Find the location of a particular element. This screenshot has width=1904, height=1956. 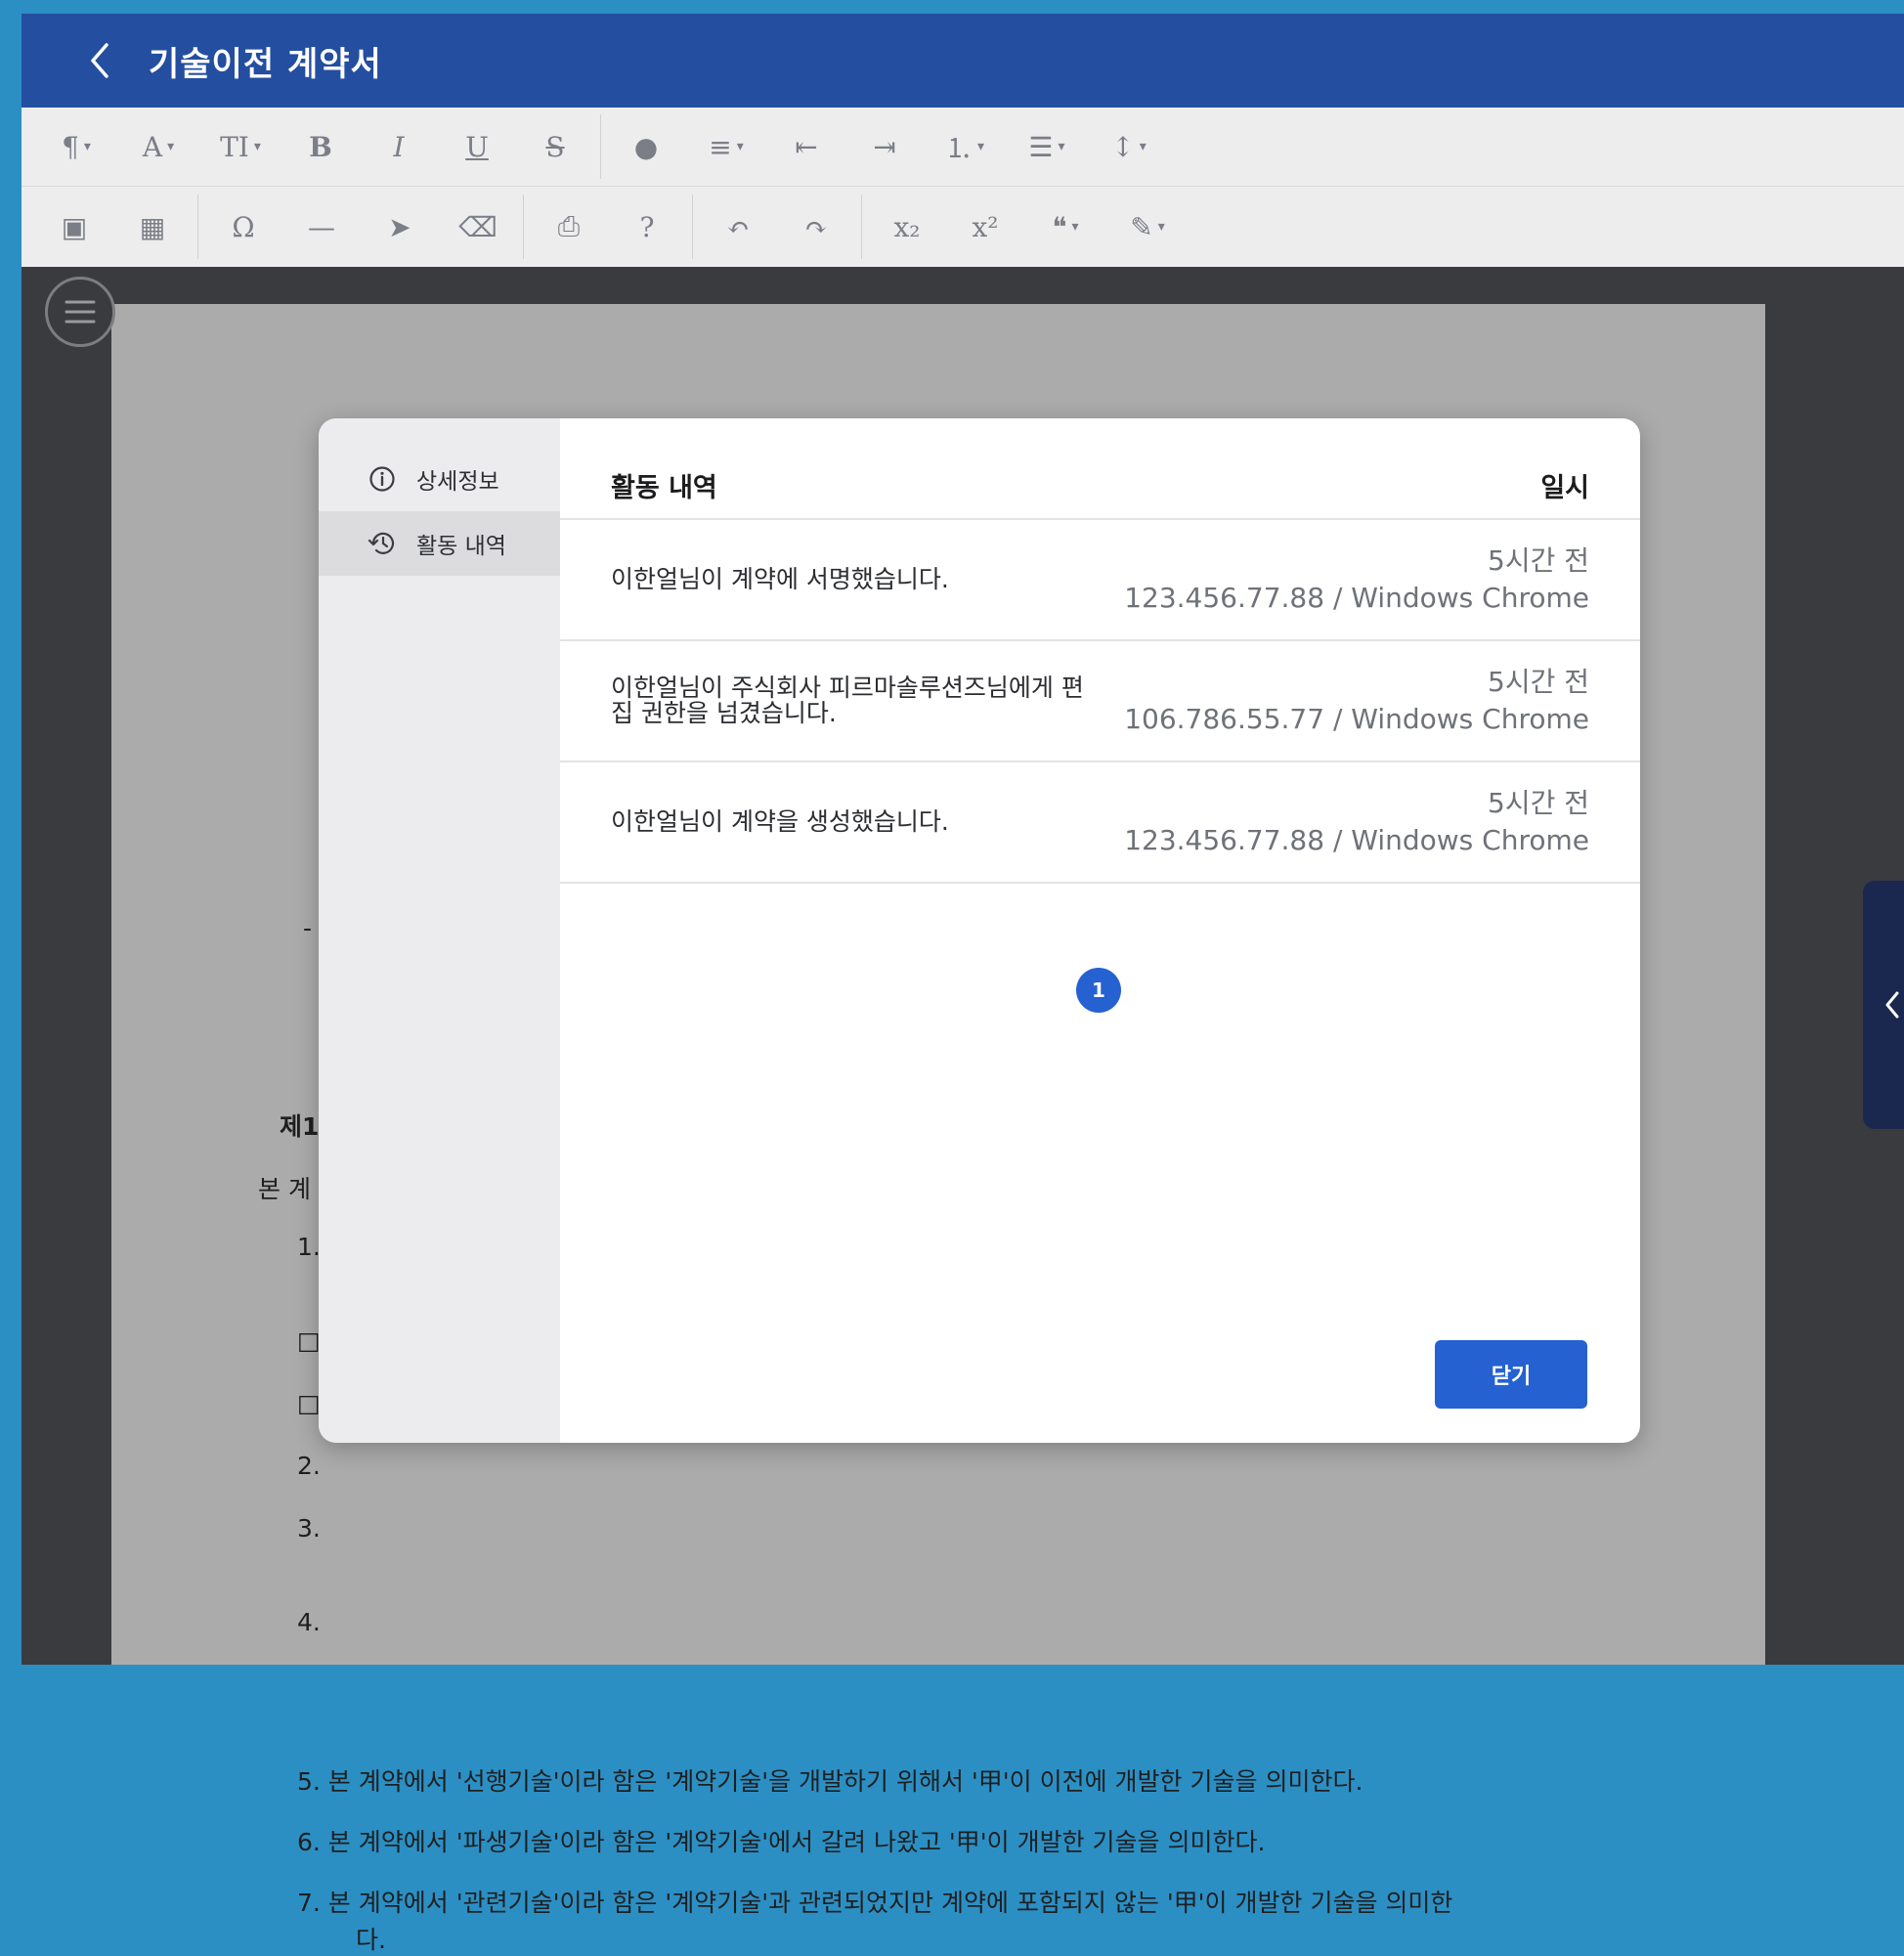

horizontal-rule-icon: — is located at coordinates (321, 226).